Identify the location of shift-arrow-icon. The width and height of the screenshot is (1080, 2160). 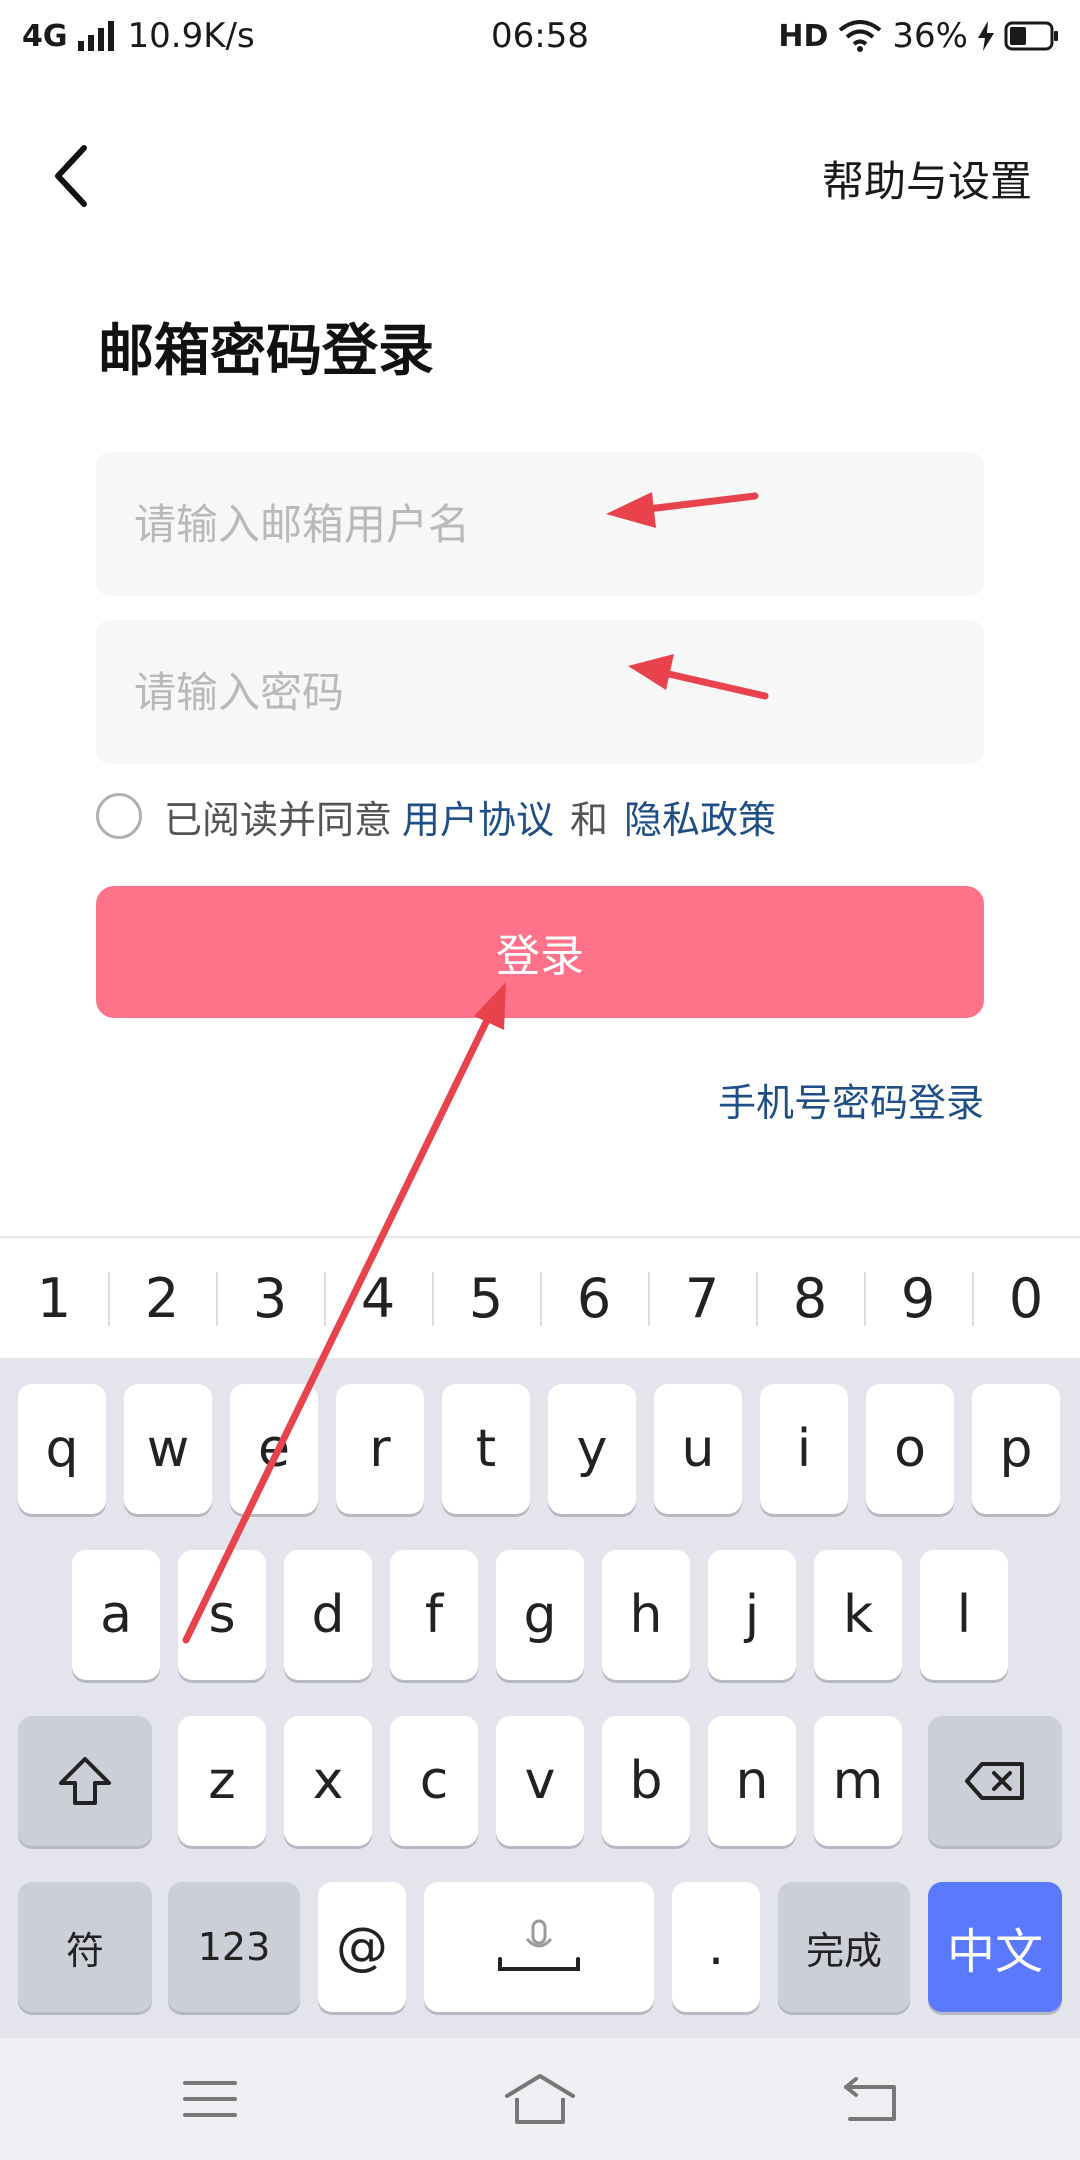
(85, 1781).